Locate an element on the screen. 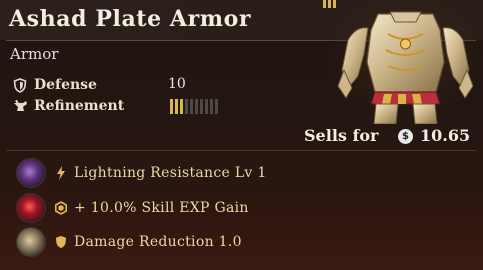  red-gem-icon is located at coordinates (31, 208).